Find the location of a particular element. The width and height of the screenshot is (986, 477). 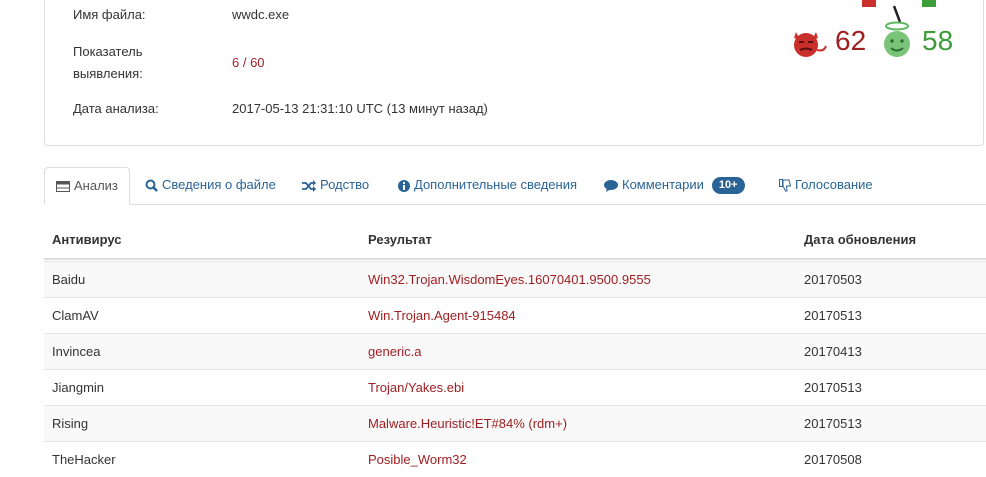

devil-icon is located at coordinates (810, 44).